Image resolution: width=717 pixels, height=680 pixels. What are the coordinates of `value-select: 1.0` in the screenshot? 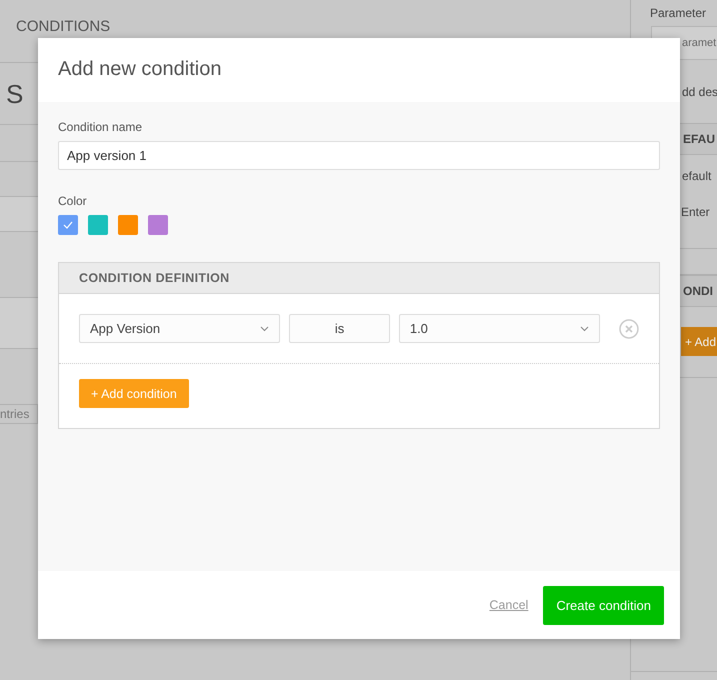 It's located at (499, 328).